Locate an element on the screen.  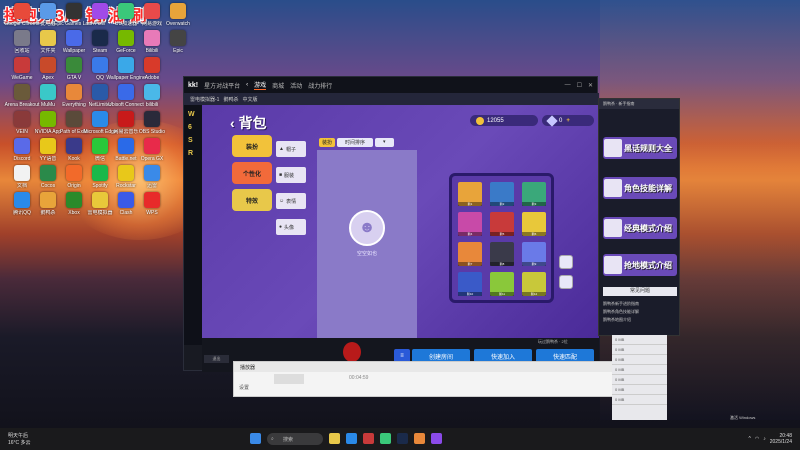
category-label: 装扮 is located at coordinates (251, 147).